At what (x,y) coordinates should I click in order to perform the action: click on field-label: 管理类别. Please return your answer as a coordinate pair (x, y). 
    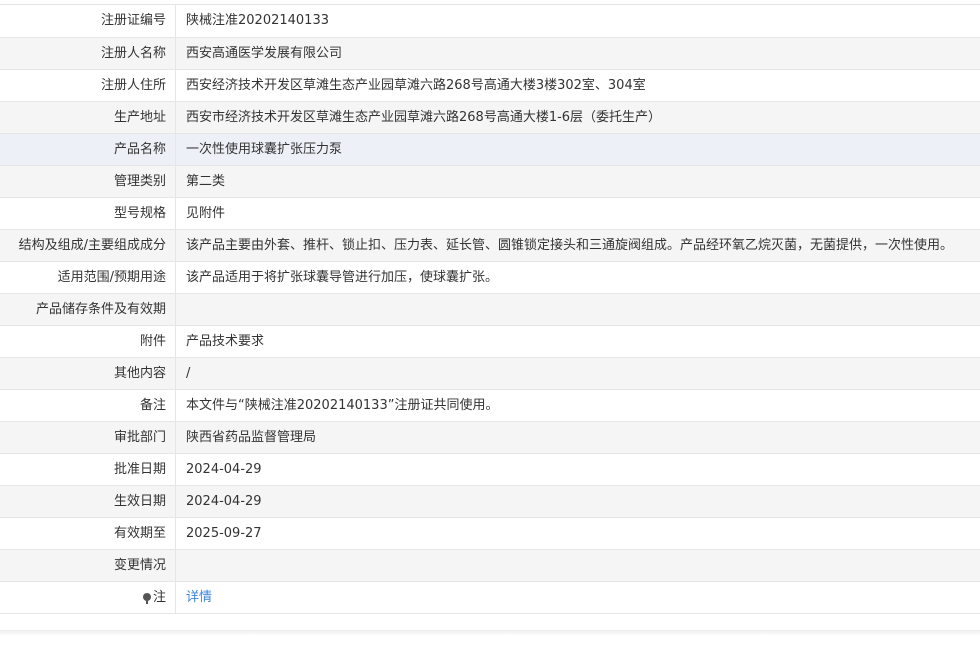
    Looking at the image, I should click on (88, 181).